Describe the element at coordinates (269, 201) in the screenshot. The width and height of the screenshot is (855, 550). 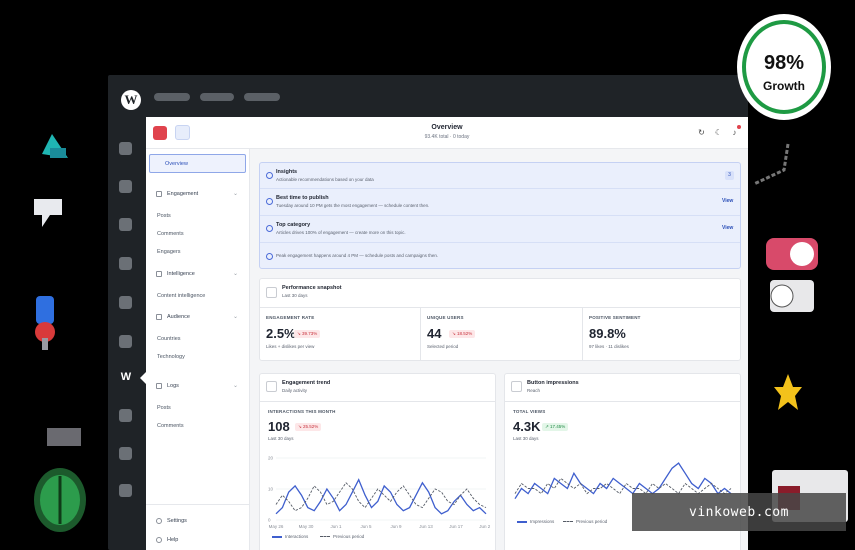
I see `clock-icon` at that location.